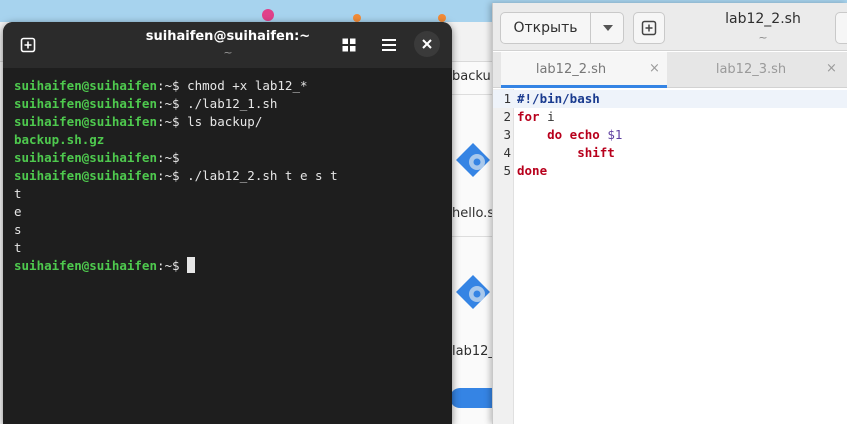 This screenshot has width=847, height=424. I want to click on output-text: s, so click(18, 229).